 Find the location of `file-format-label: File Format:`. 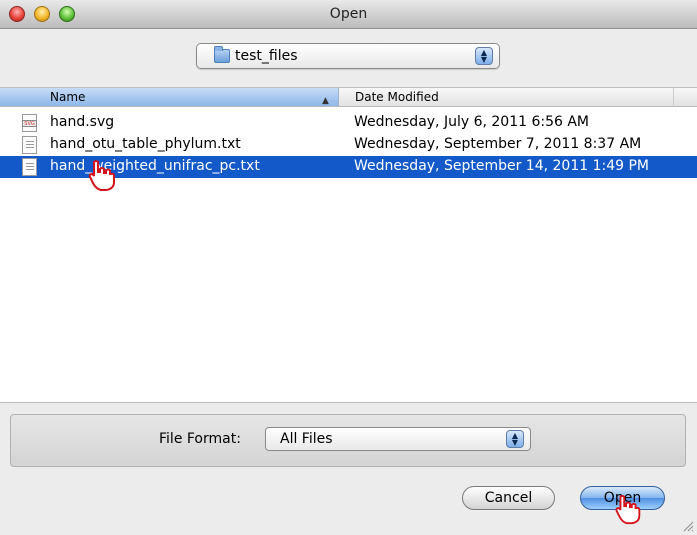

file-format-label: File Format: is located at coordinates (200, 439).